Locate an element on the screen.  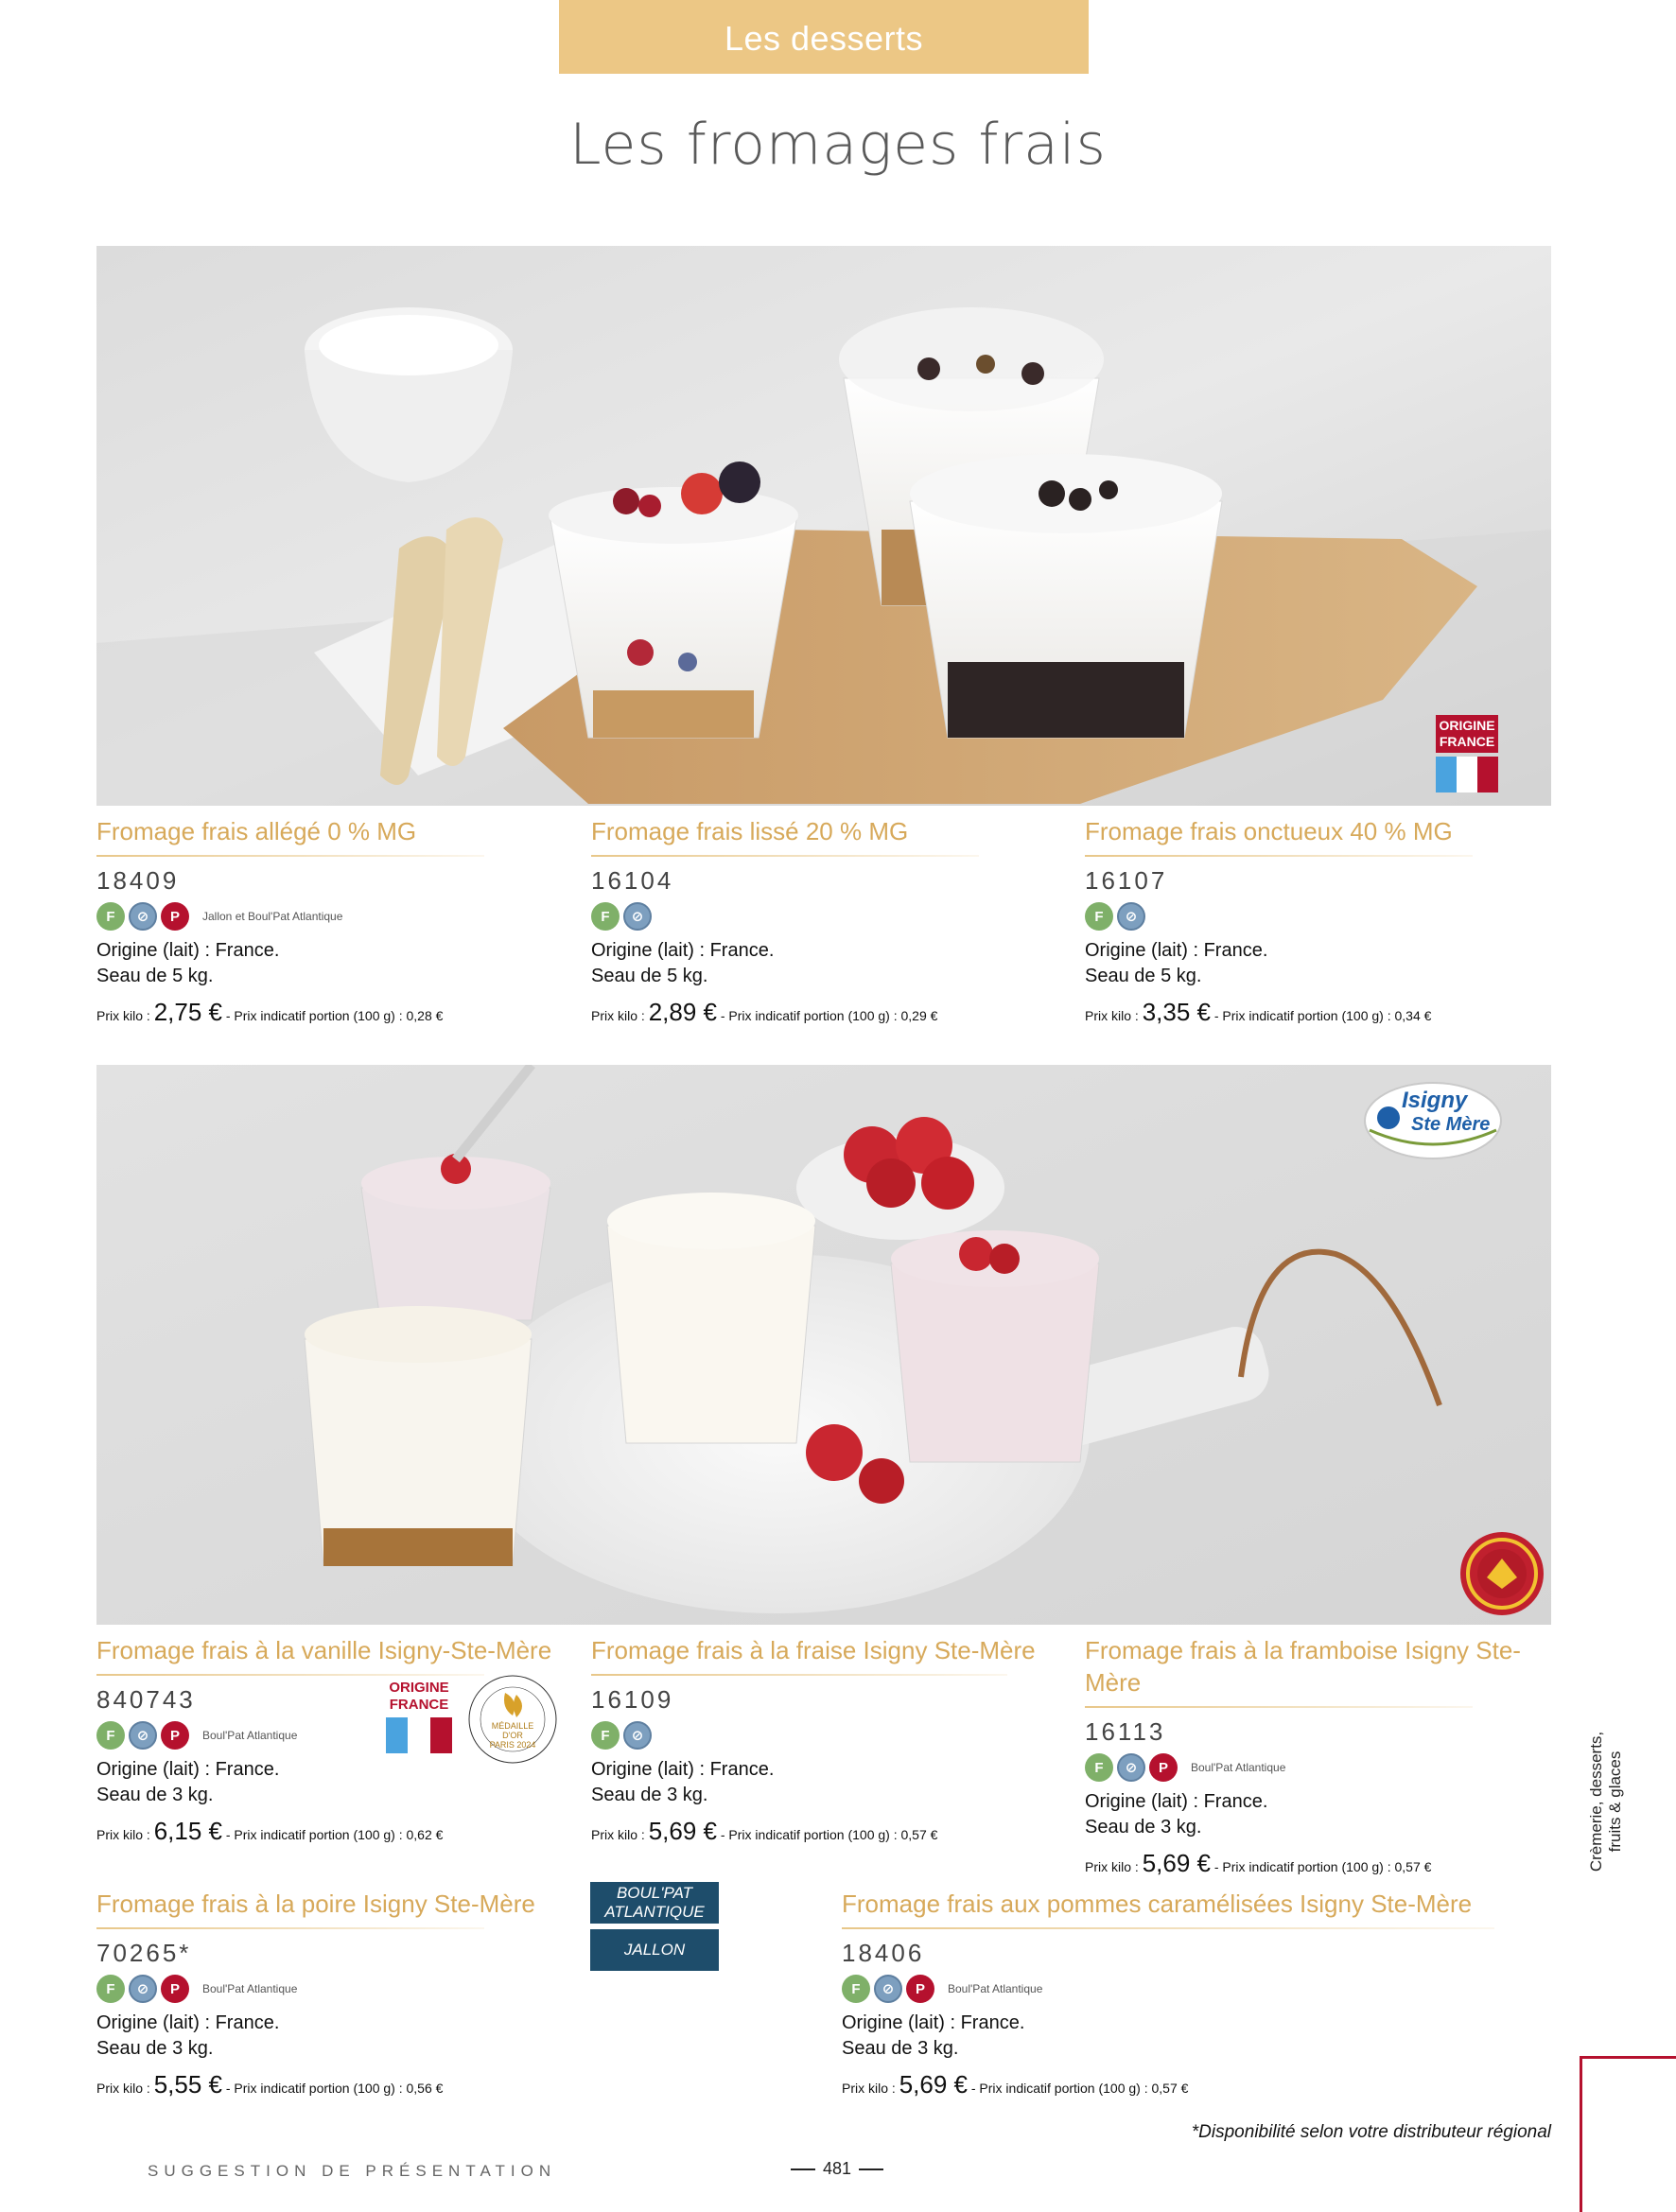
product-title: Fromage frais onctueux 40 % MG is located at coordinates (1269, 831).